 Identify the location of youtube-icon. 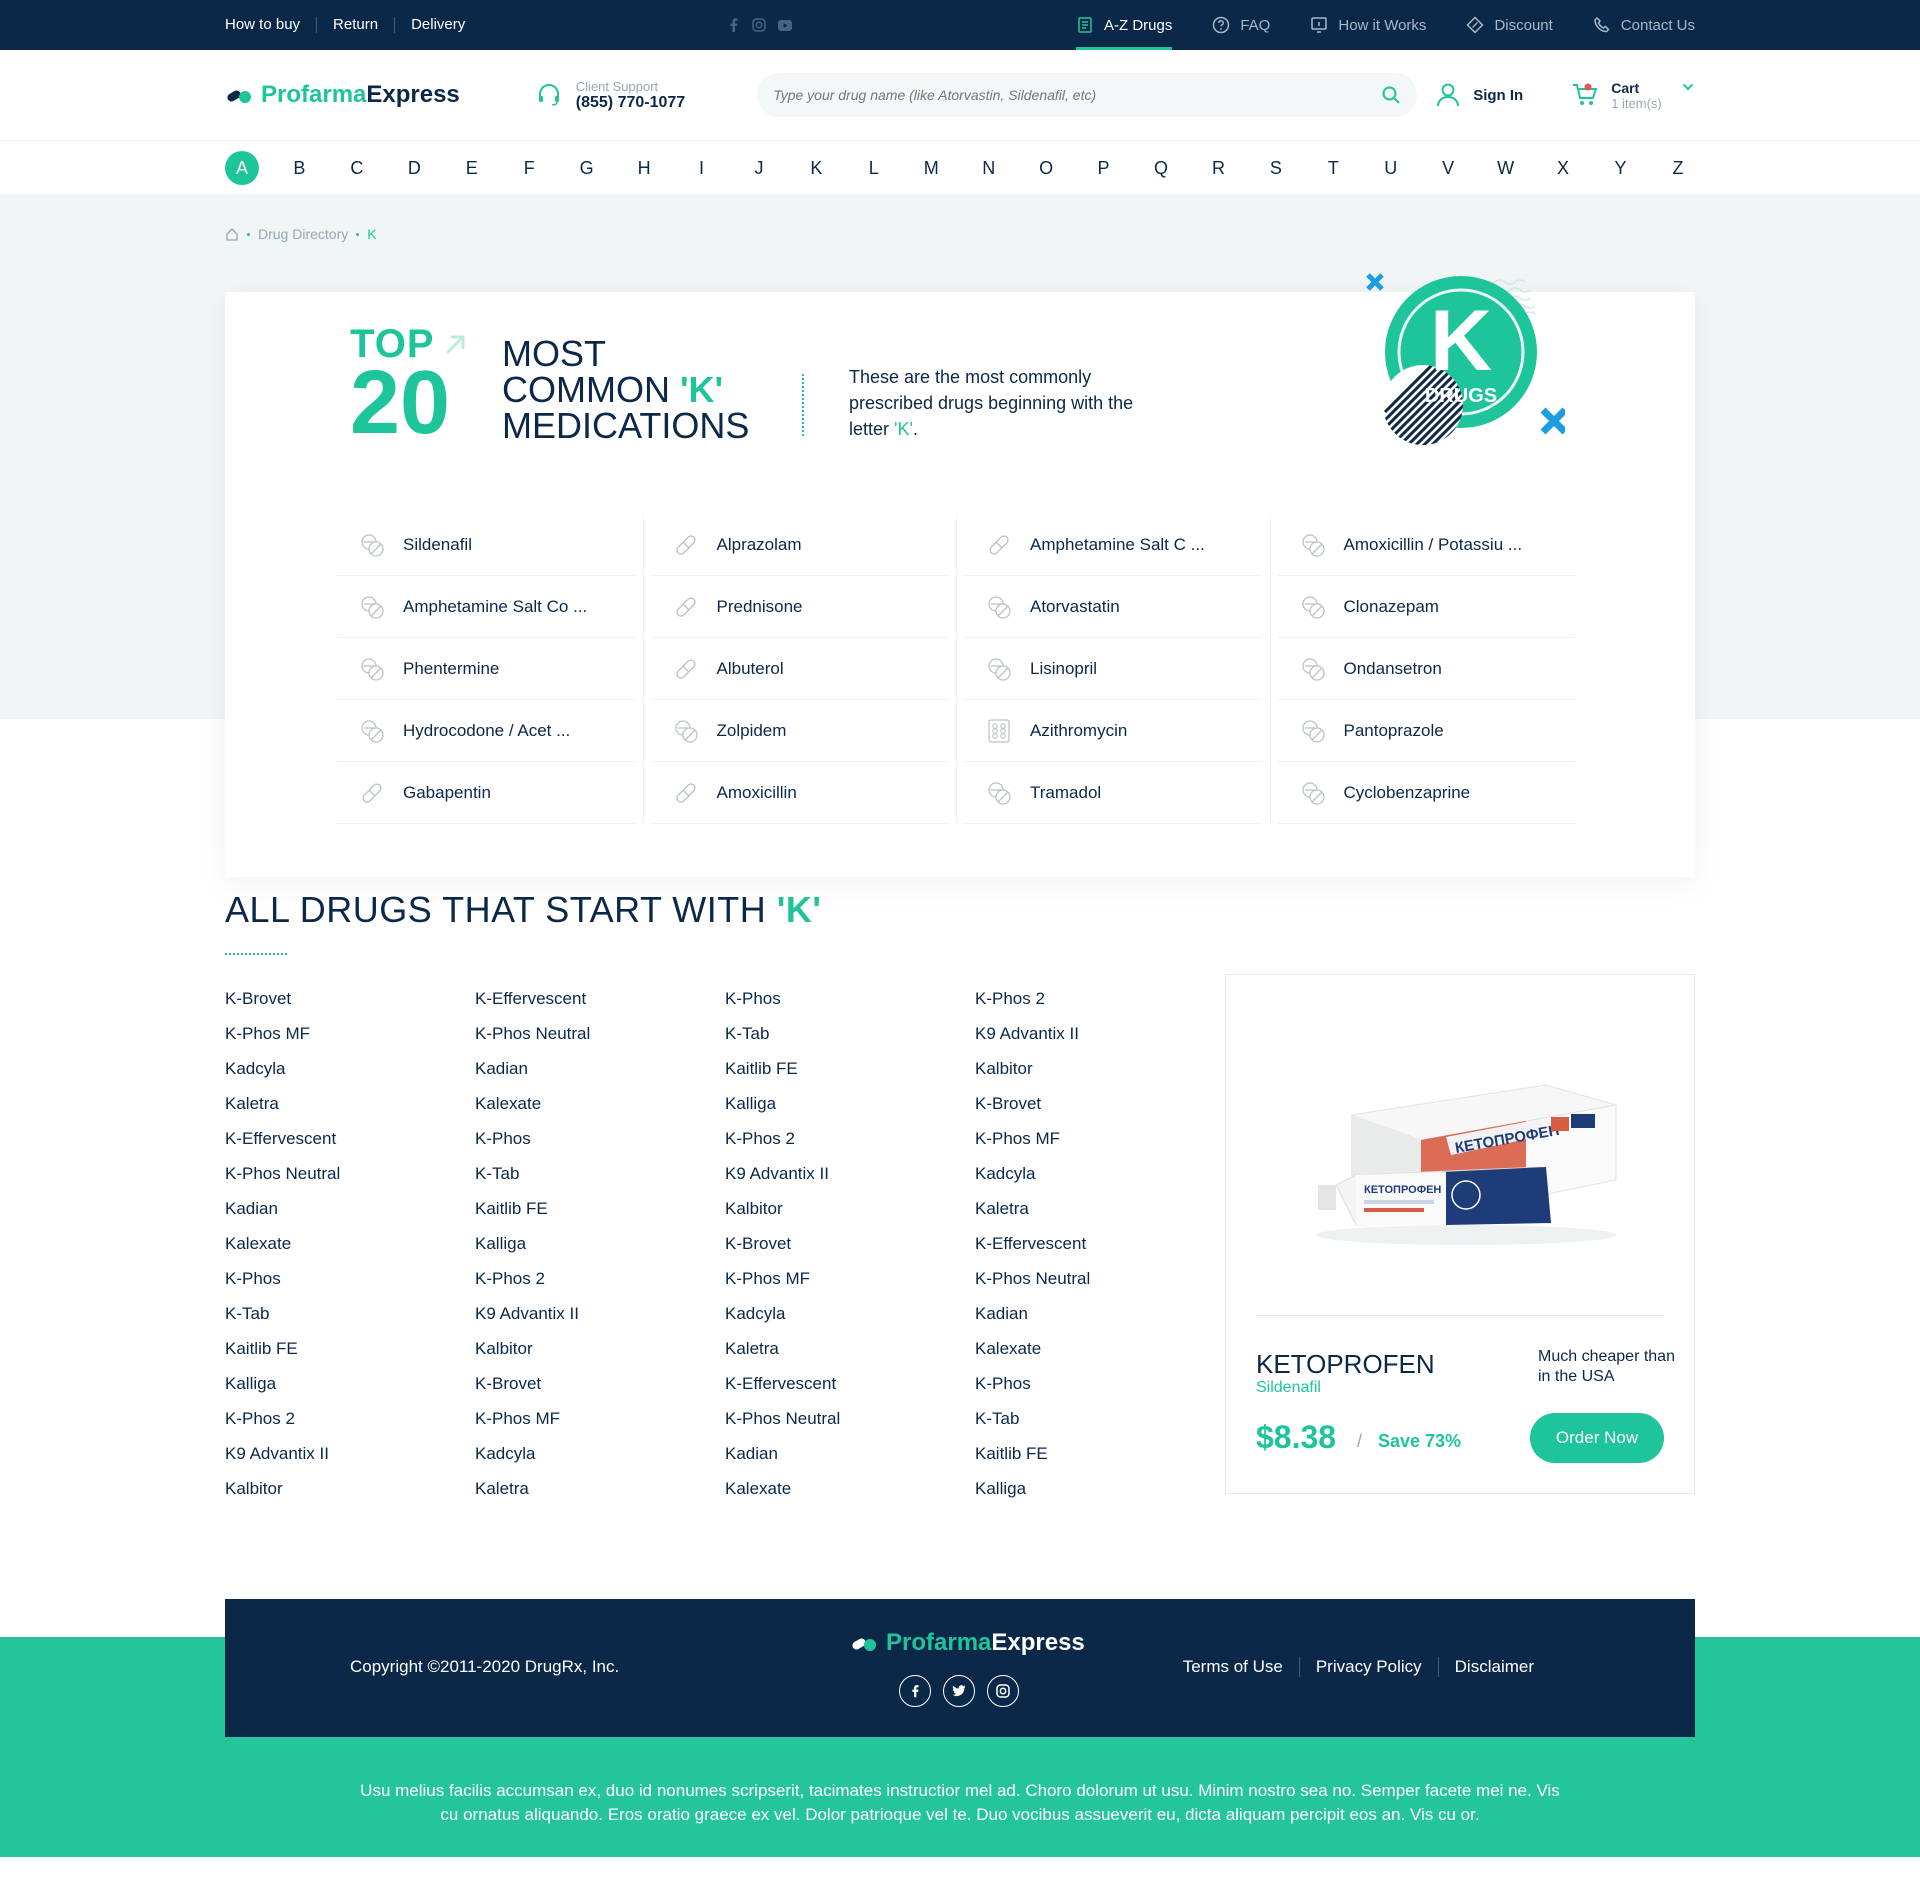
(785, 25).